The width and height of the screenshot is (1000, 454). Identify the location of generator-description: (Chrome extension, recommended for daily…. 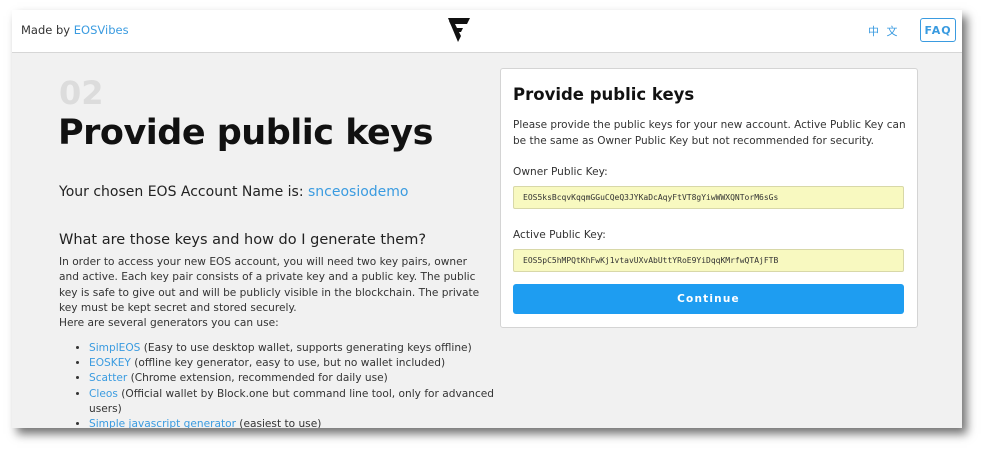
(257, 378).